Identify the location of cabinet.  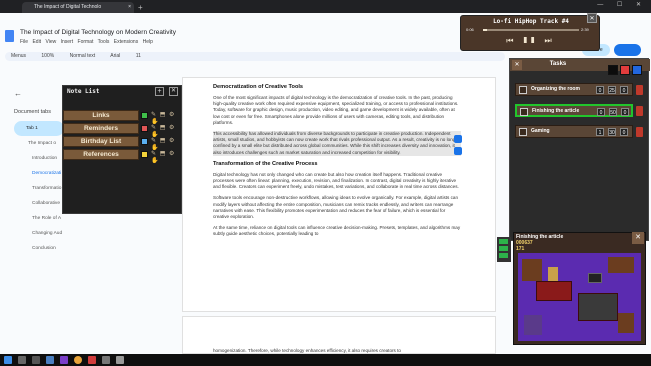
(626, 323).